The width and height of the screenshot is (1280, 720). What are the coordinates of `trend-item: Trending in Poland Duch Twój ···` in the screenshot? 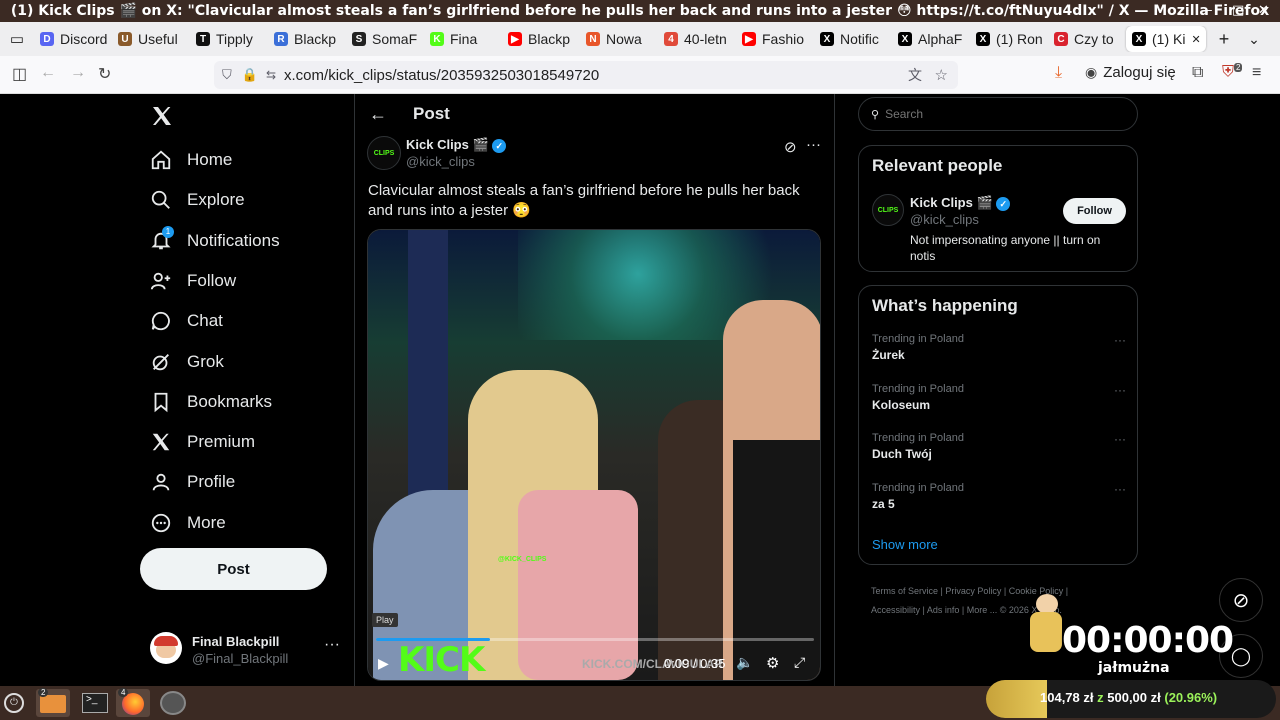 It's located at (999, 446).